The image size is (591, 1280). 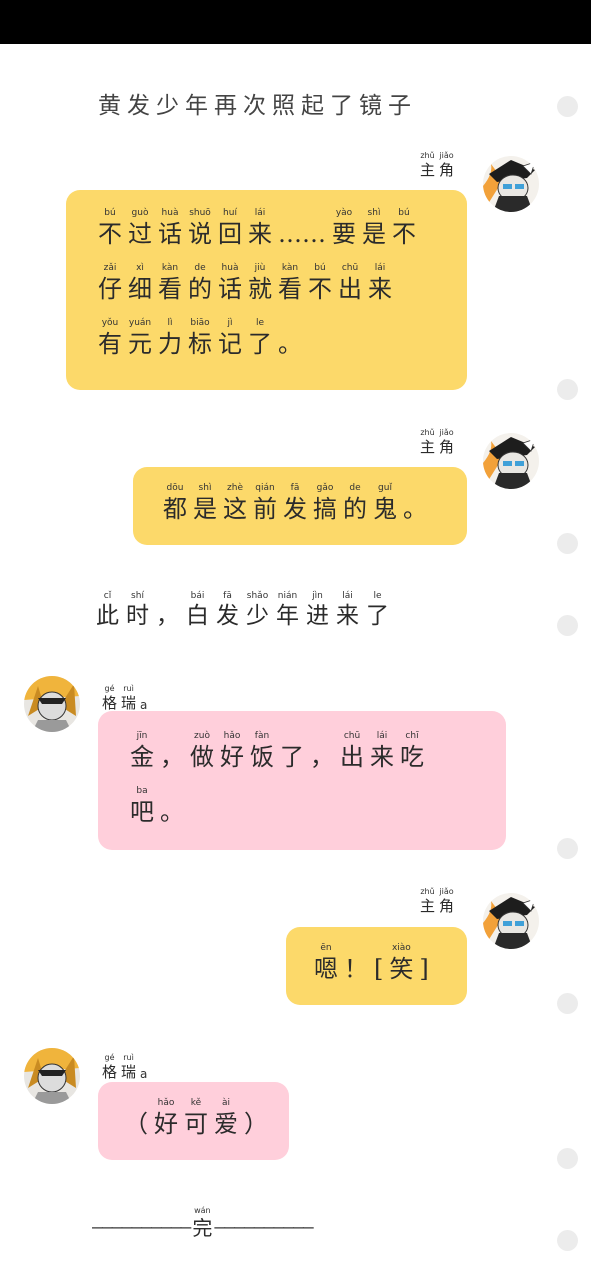 I want to click on ruby-token: fā 发, so click(x=295, y=503).